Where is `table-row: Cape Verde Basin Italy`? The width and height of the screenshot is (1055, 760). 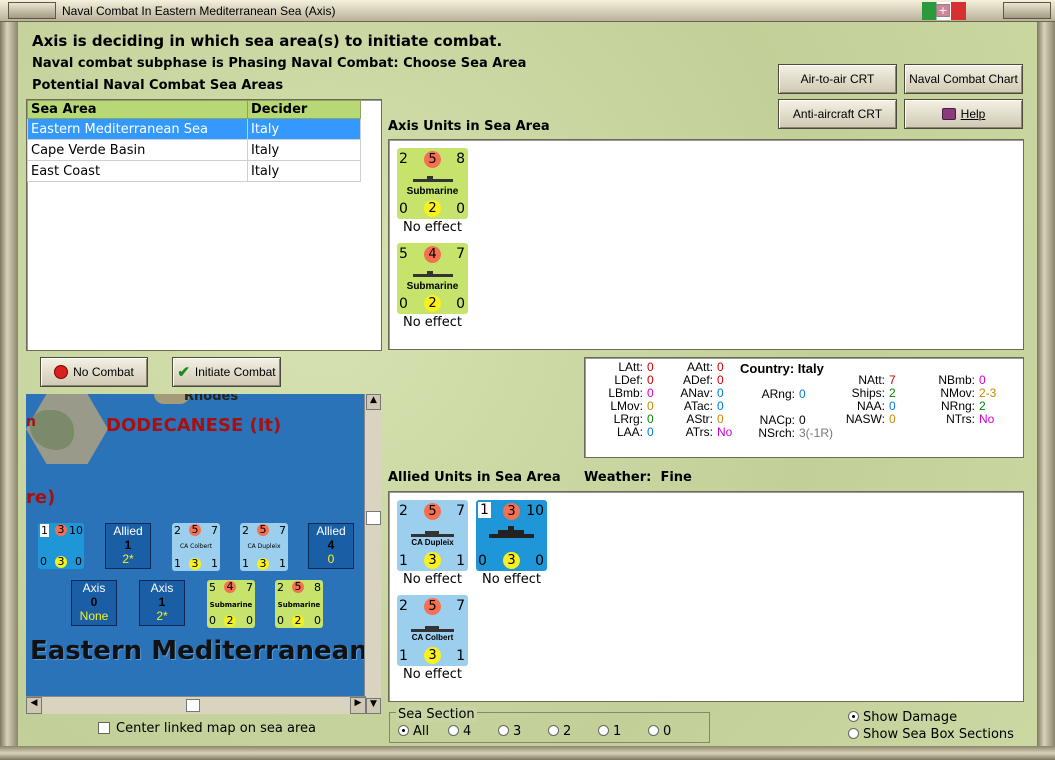 table-row: Cape Verde Basin Italy is located at coordinates (194, 150).